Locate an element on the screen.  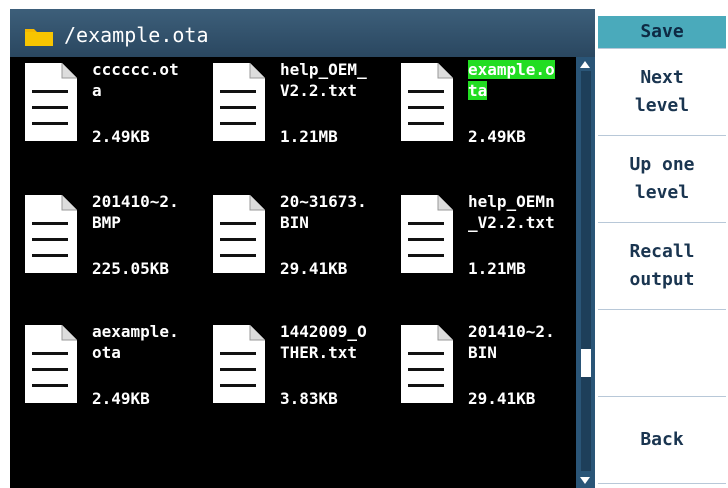
file-grid-footer is located at coordinates (293, 482).